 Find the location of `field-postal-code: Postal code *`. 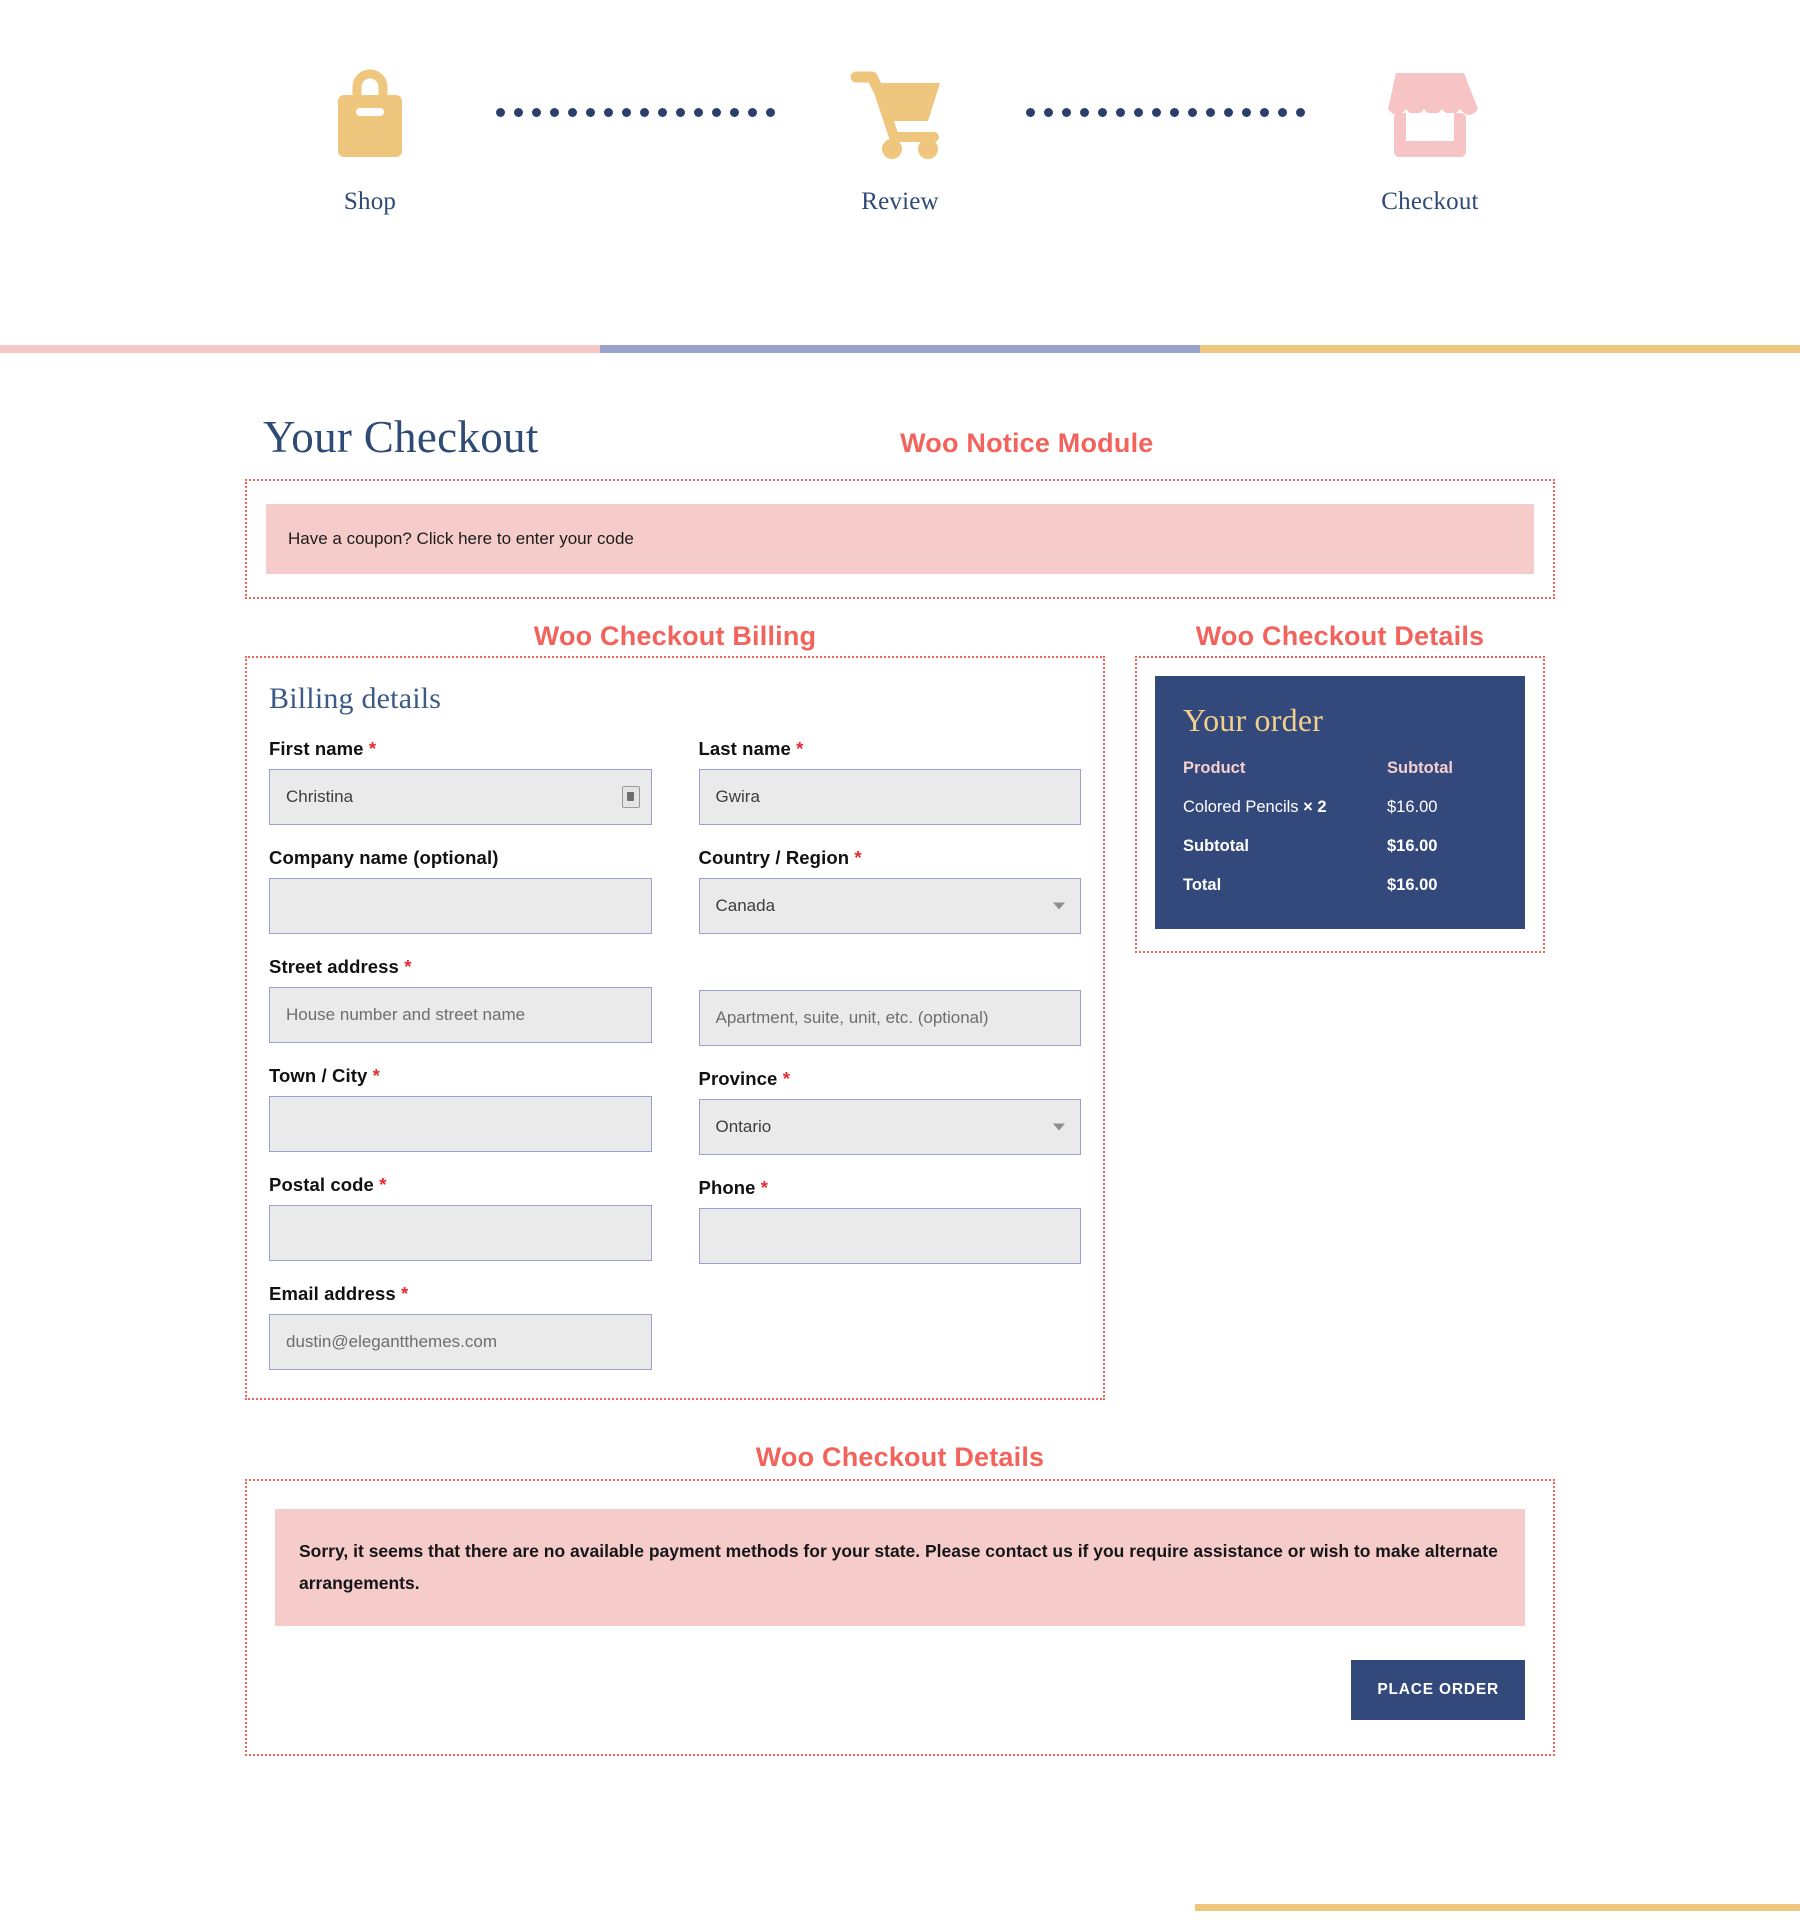

field-postal-code: Postal code * is located at coordinates (460, 1217).